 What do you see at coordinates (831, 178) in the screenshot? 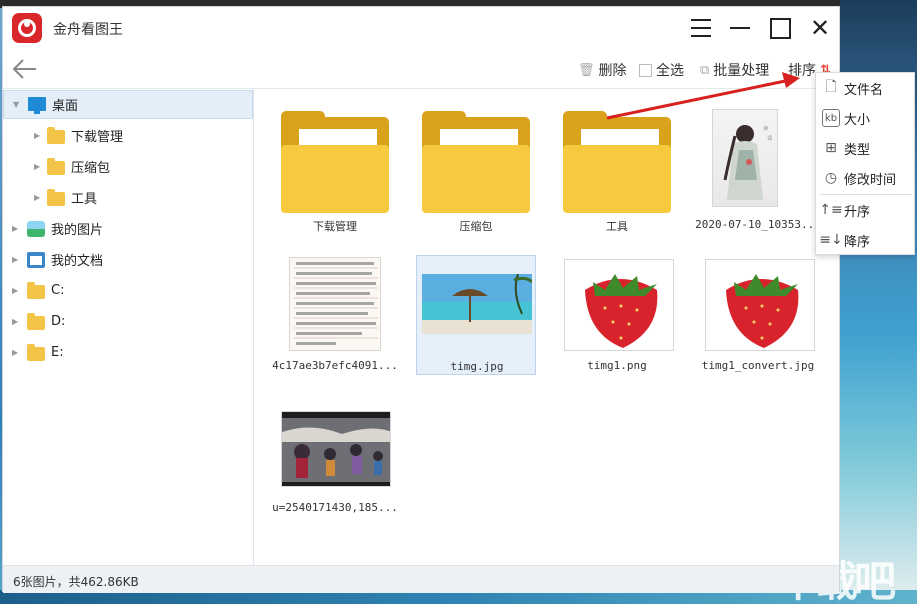
I see `clock-icon: ◷` at bounding box center [831, 178].